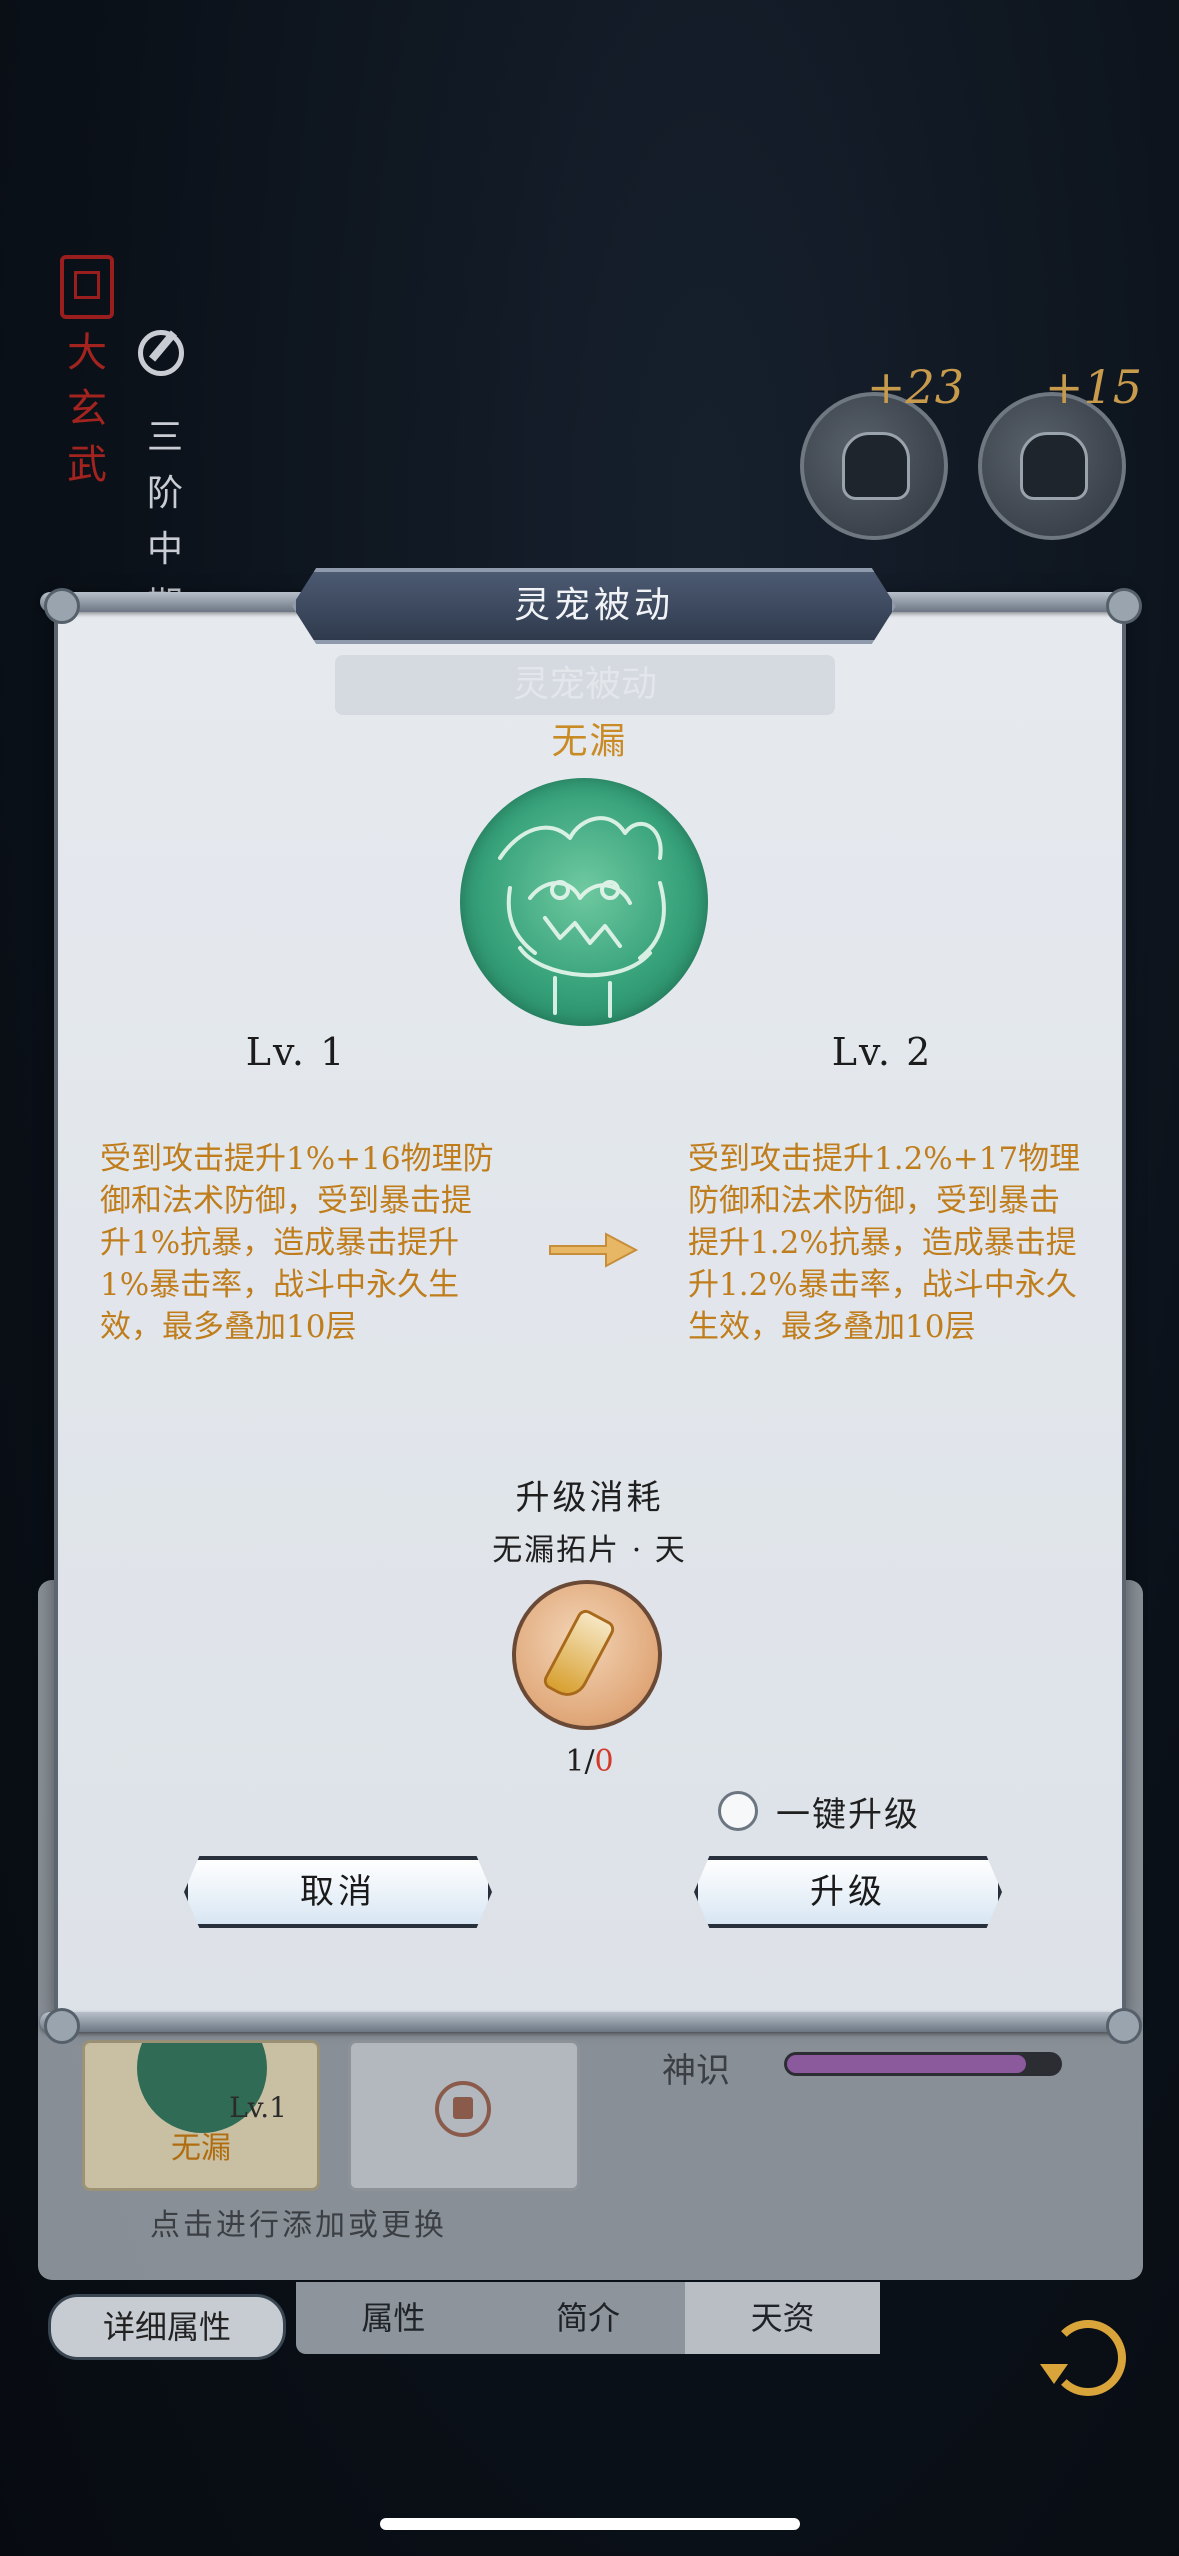 This screenshot has height=2556, width=1179. Describe the element at coordinates (848, 1814) in the screenshot. I see `one-key-label: 一键升级` at that location.